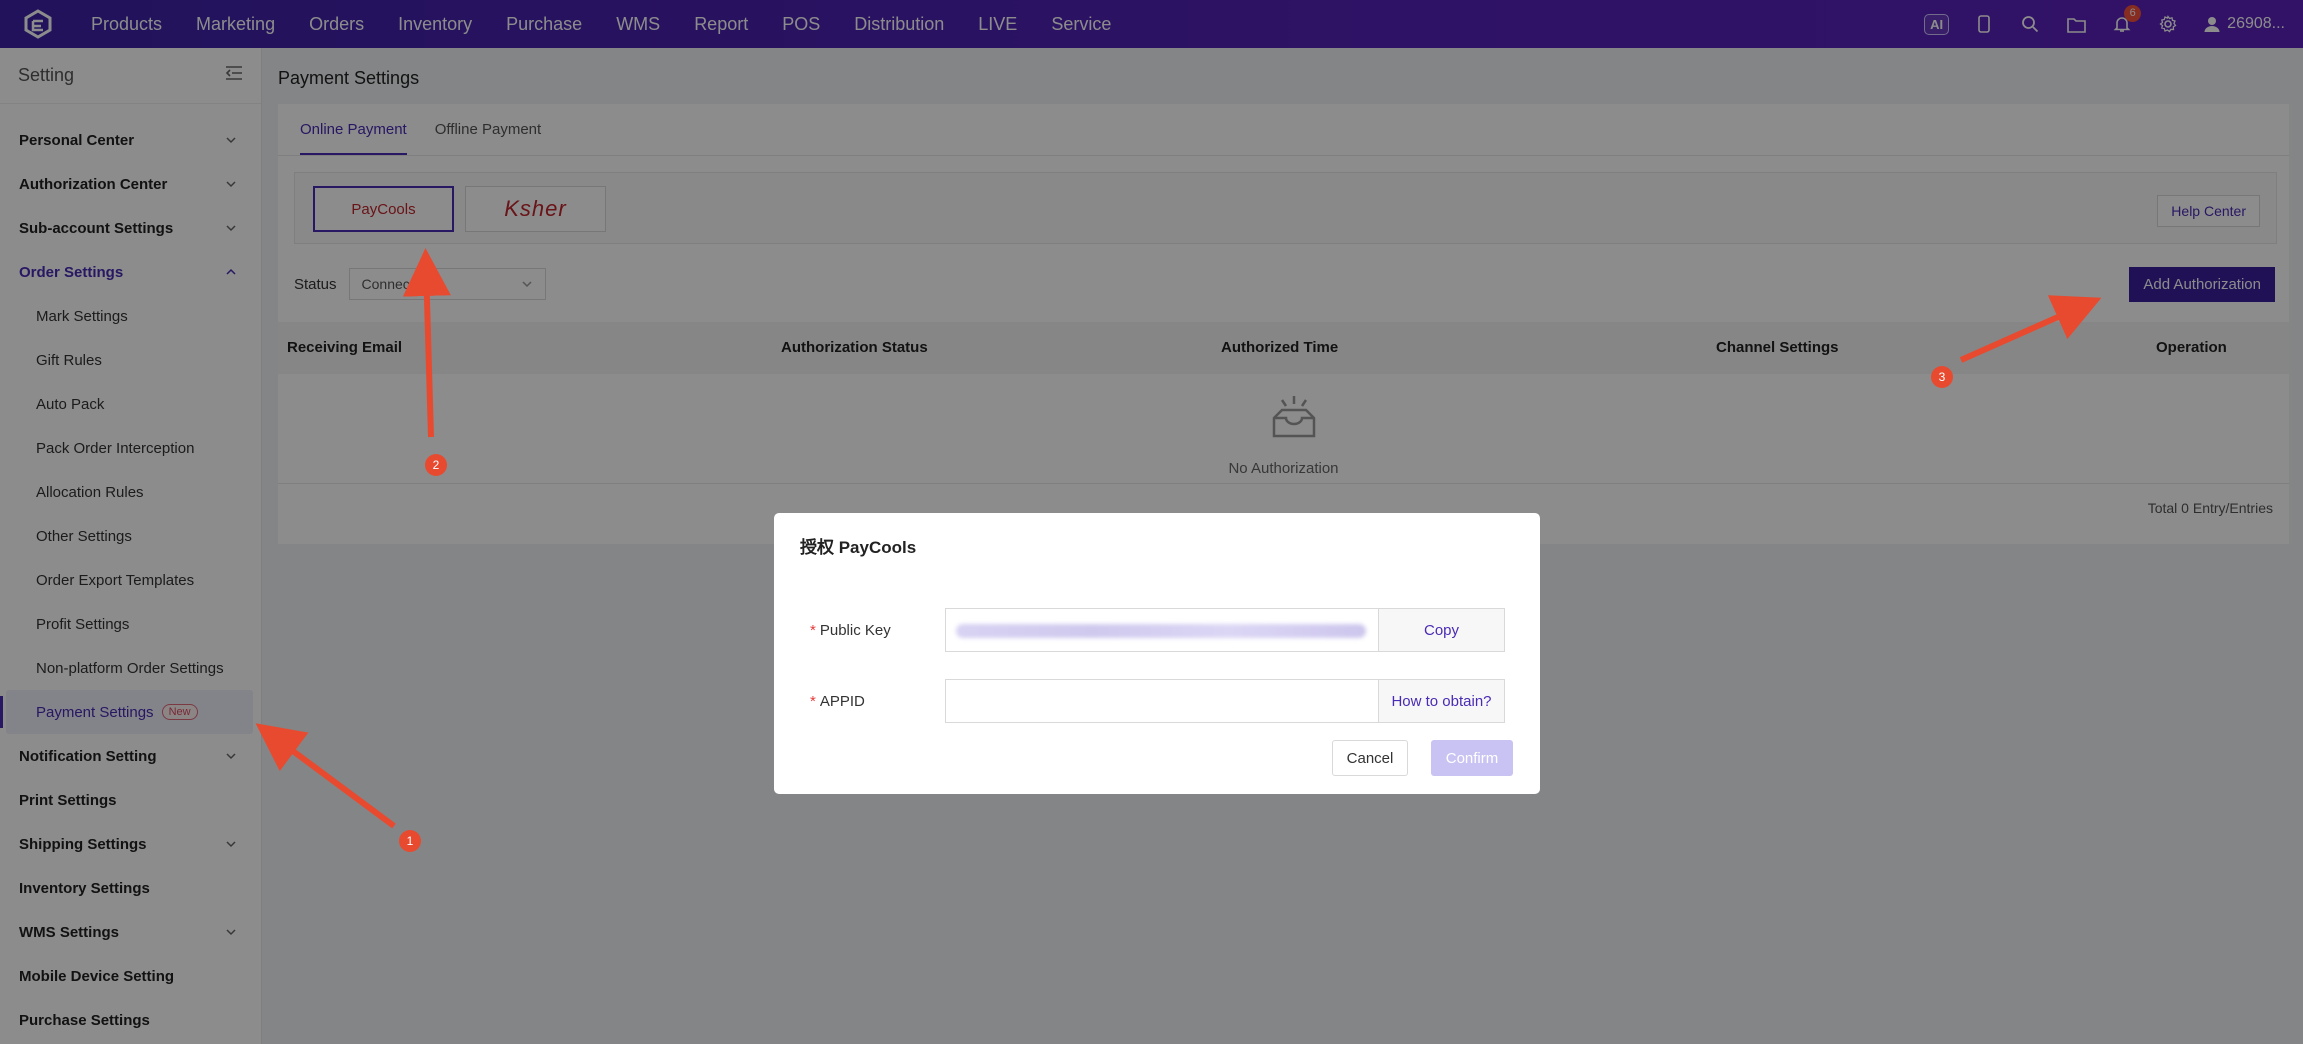 The height and width of the screenshot is (1044, 2303). Describe the element at coordinates (855, 630) in the screenshot. I see `public-key-label-text: Public Key` at that location.